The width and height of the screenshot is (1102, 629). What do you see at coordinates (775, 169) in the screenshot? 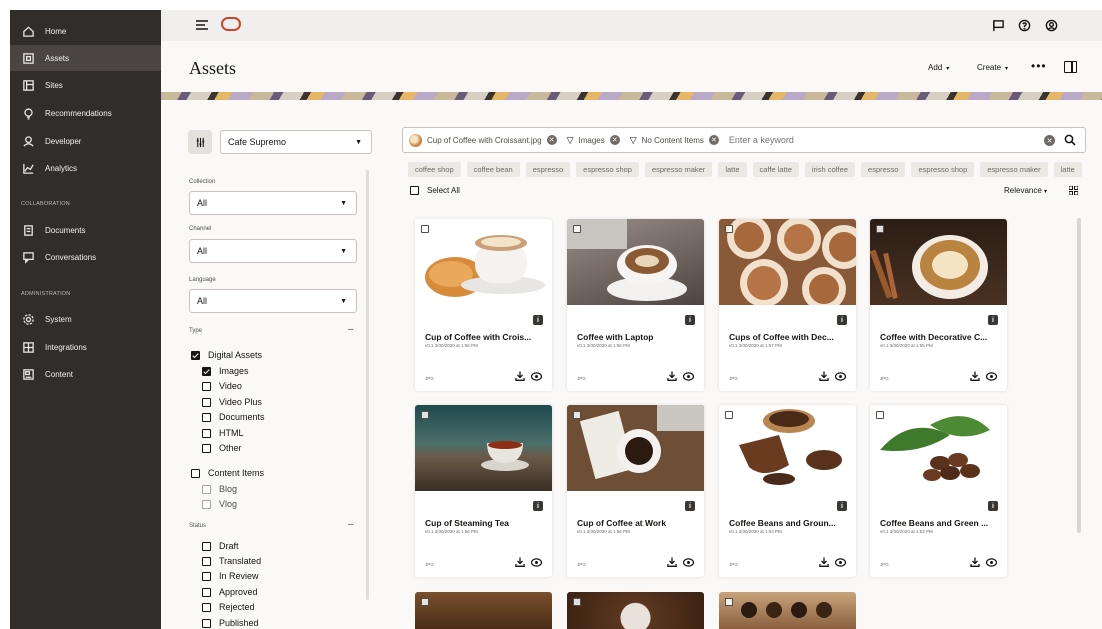
I see `tag: caffe latte` at bounding box center [775, 169].